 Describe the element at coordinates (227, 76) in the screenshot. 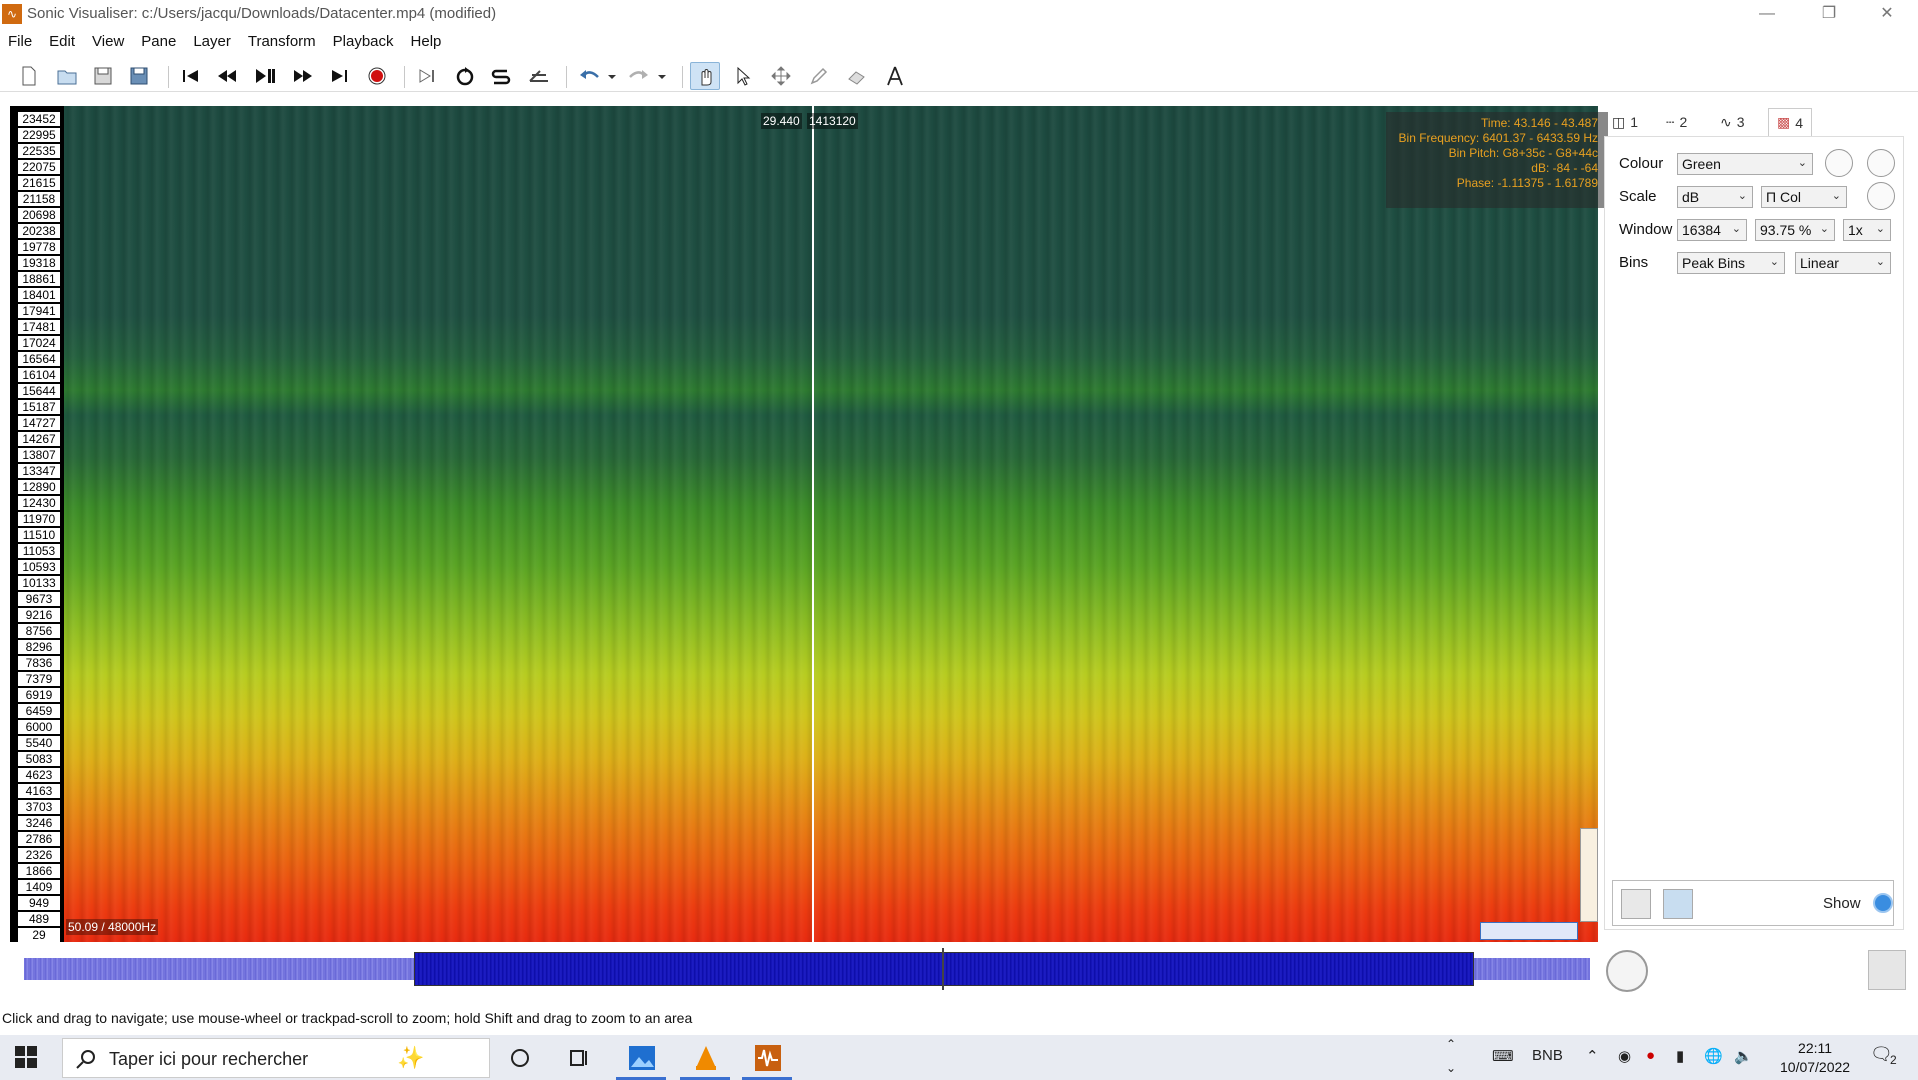

I see `rewind-icon` at that location.